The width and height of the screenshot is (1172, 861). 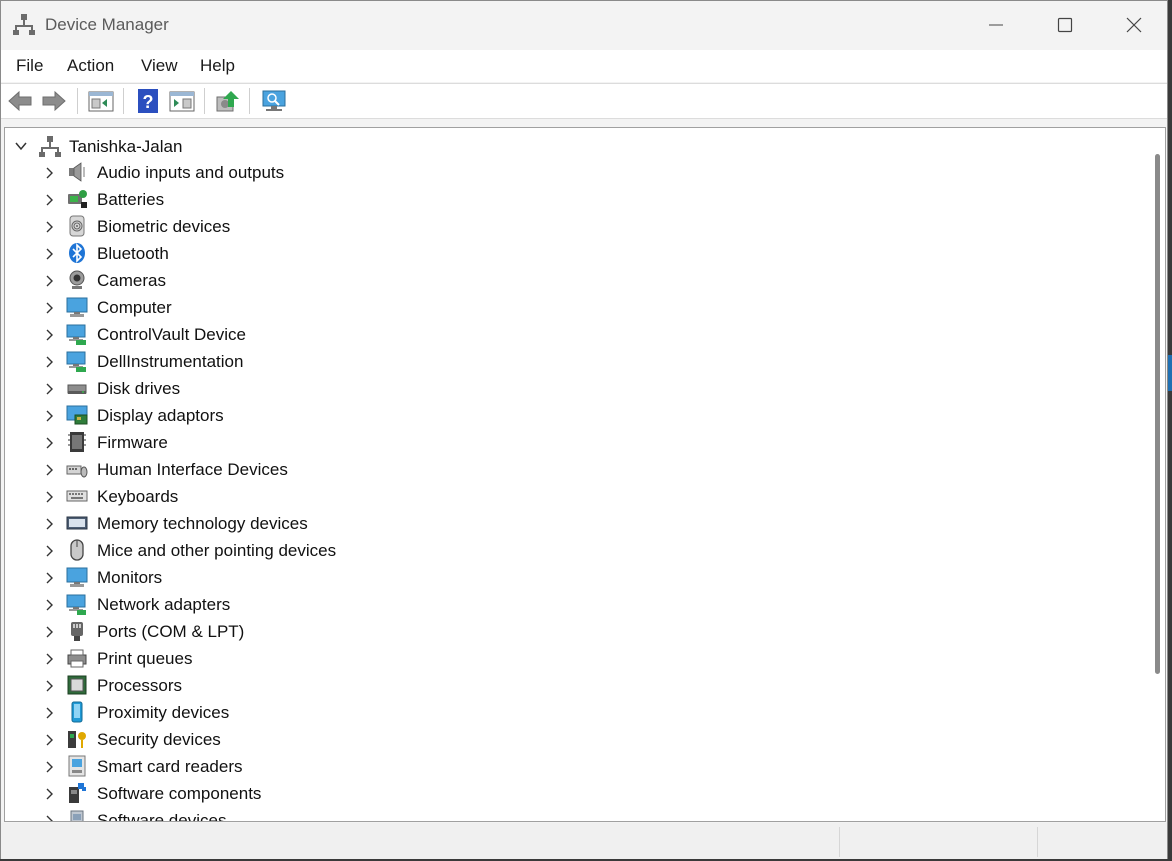 I want to click on tree-node-label: Memory technology devices, so click(x=202, y=523).